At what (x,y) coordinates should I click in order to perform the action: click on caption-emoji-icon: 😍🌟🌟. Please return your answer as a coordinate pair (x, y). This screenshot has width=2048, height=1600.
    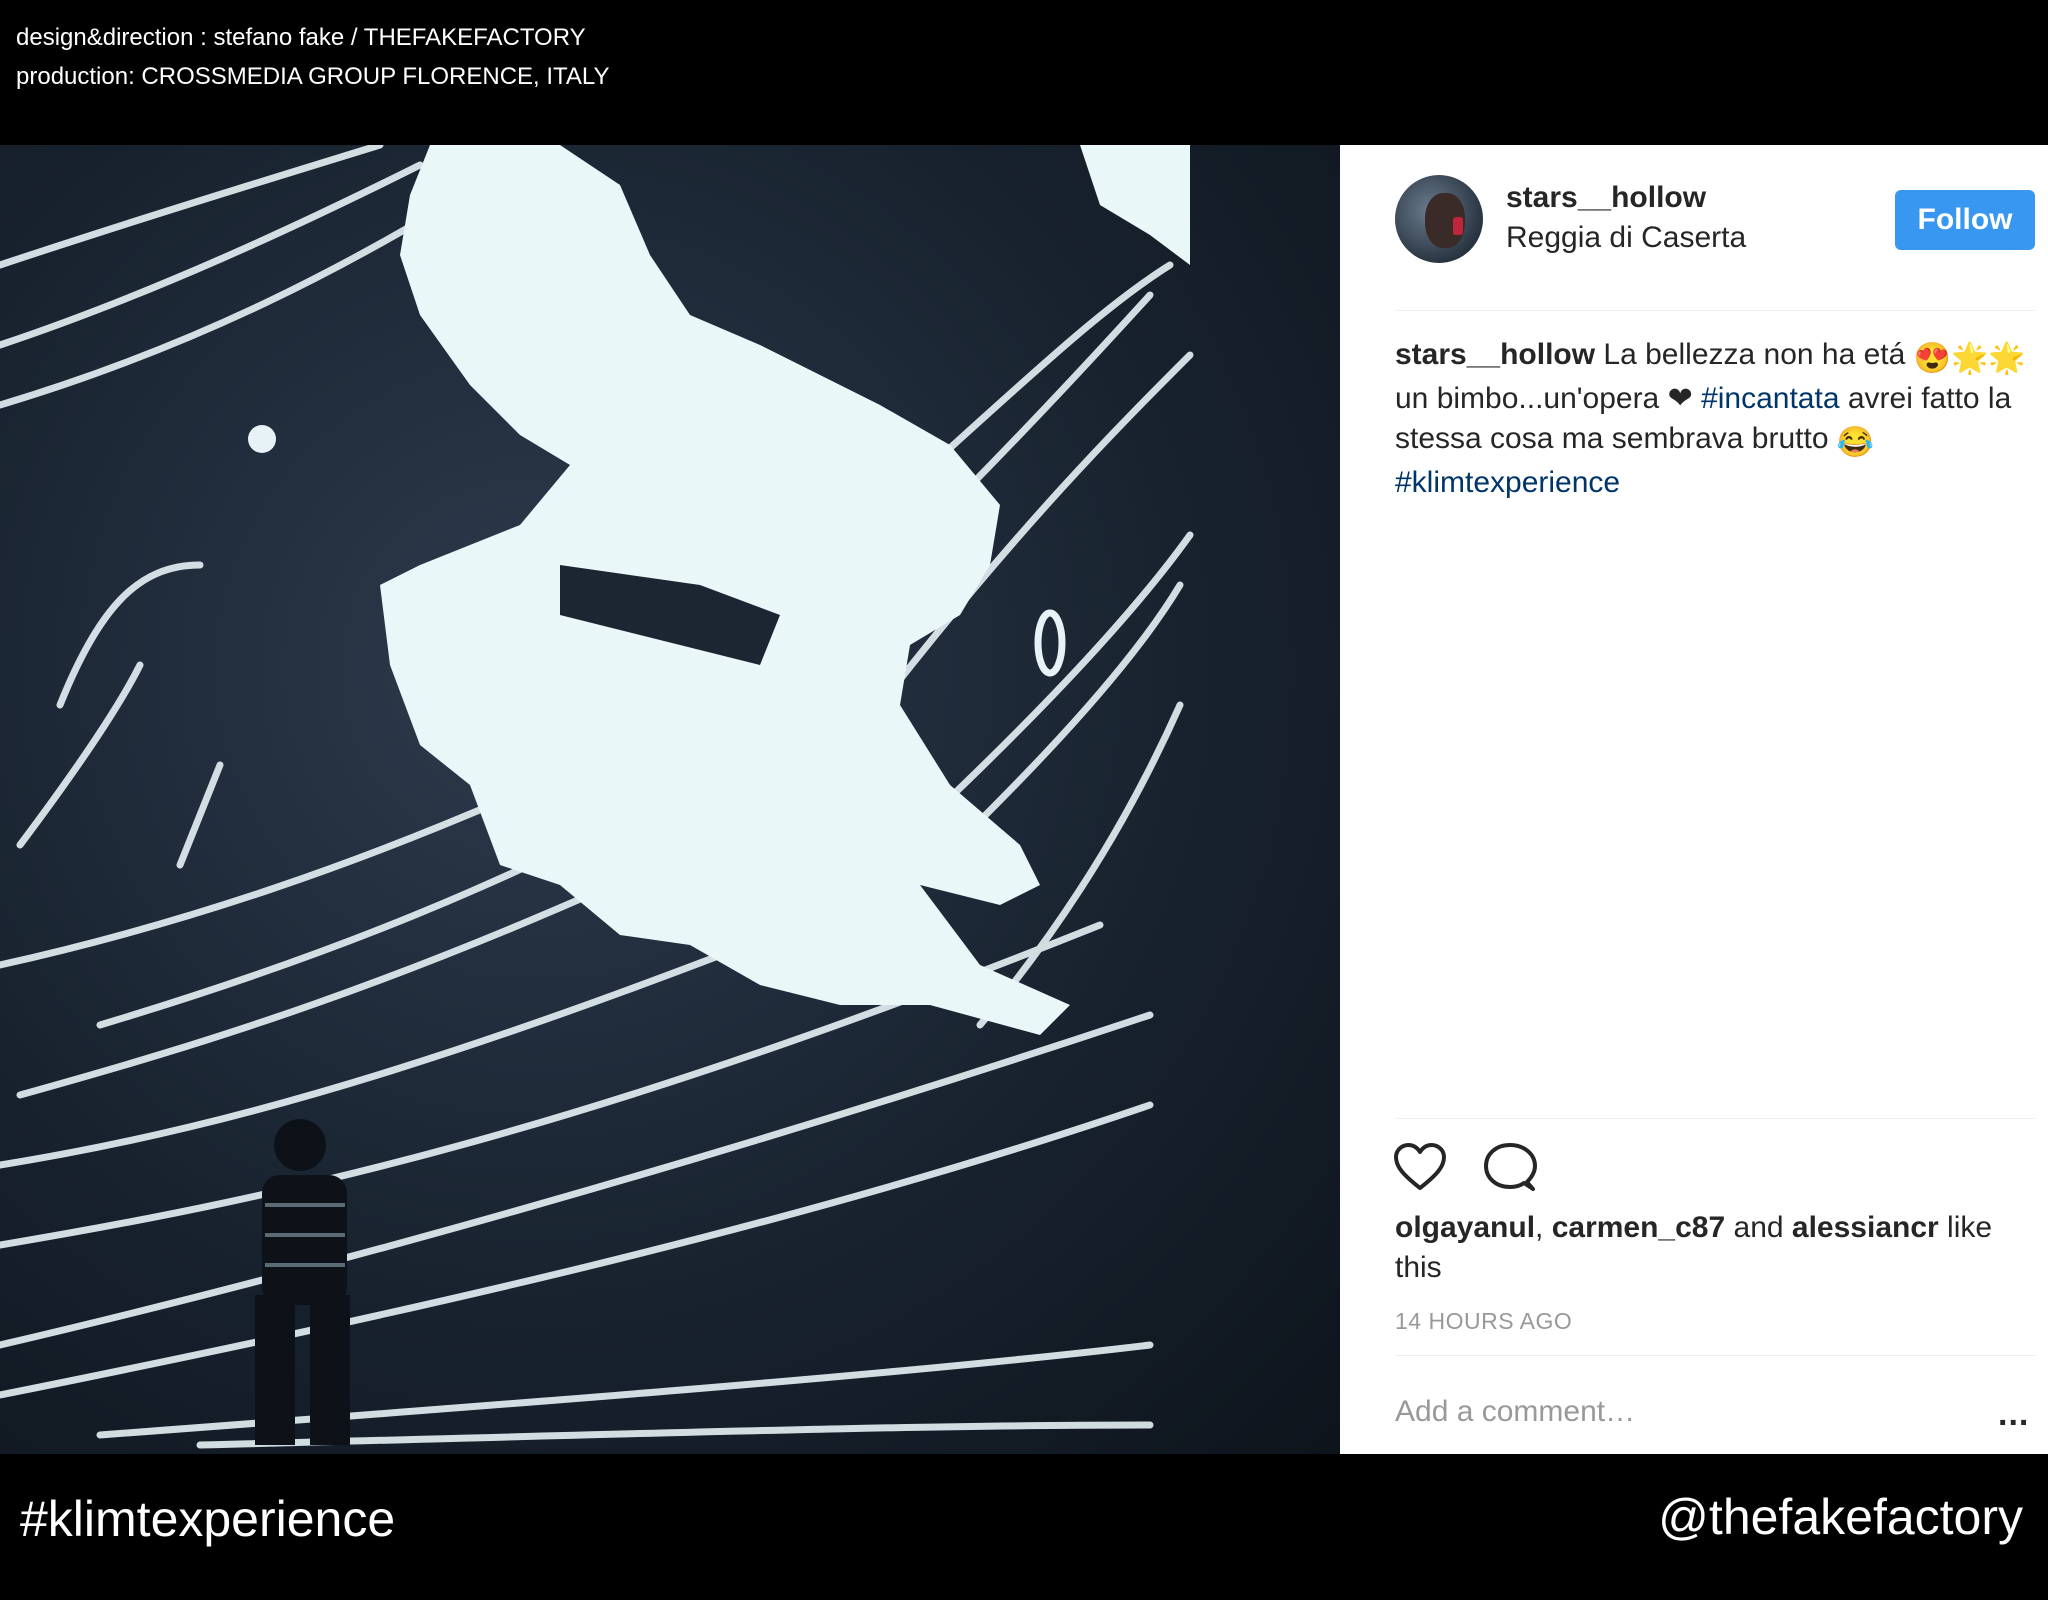
    Looking at the image, I should click on (1969, 358).